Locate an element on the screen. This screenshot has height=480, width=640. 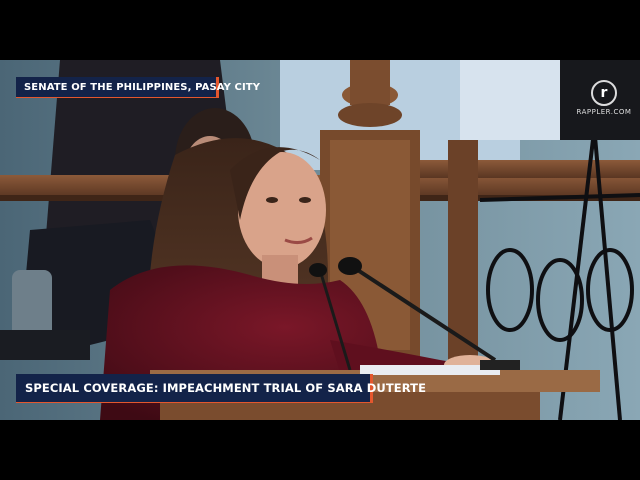
rappler-logo-text: RAPPLER.COM is located at coordinates (604, 112).